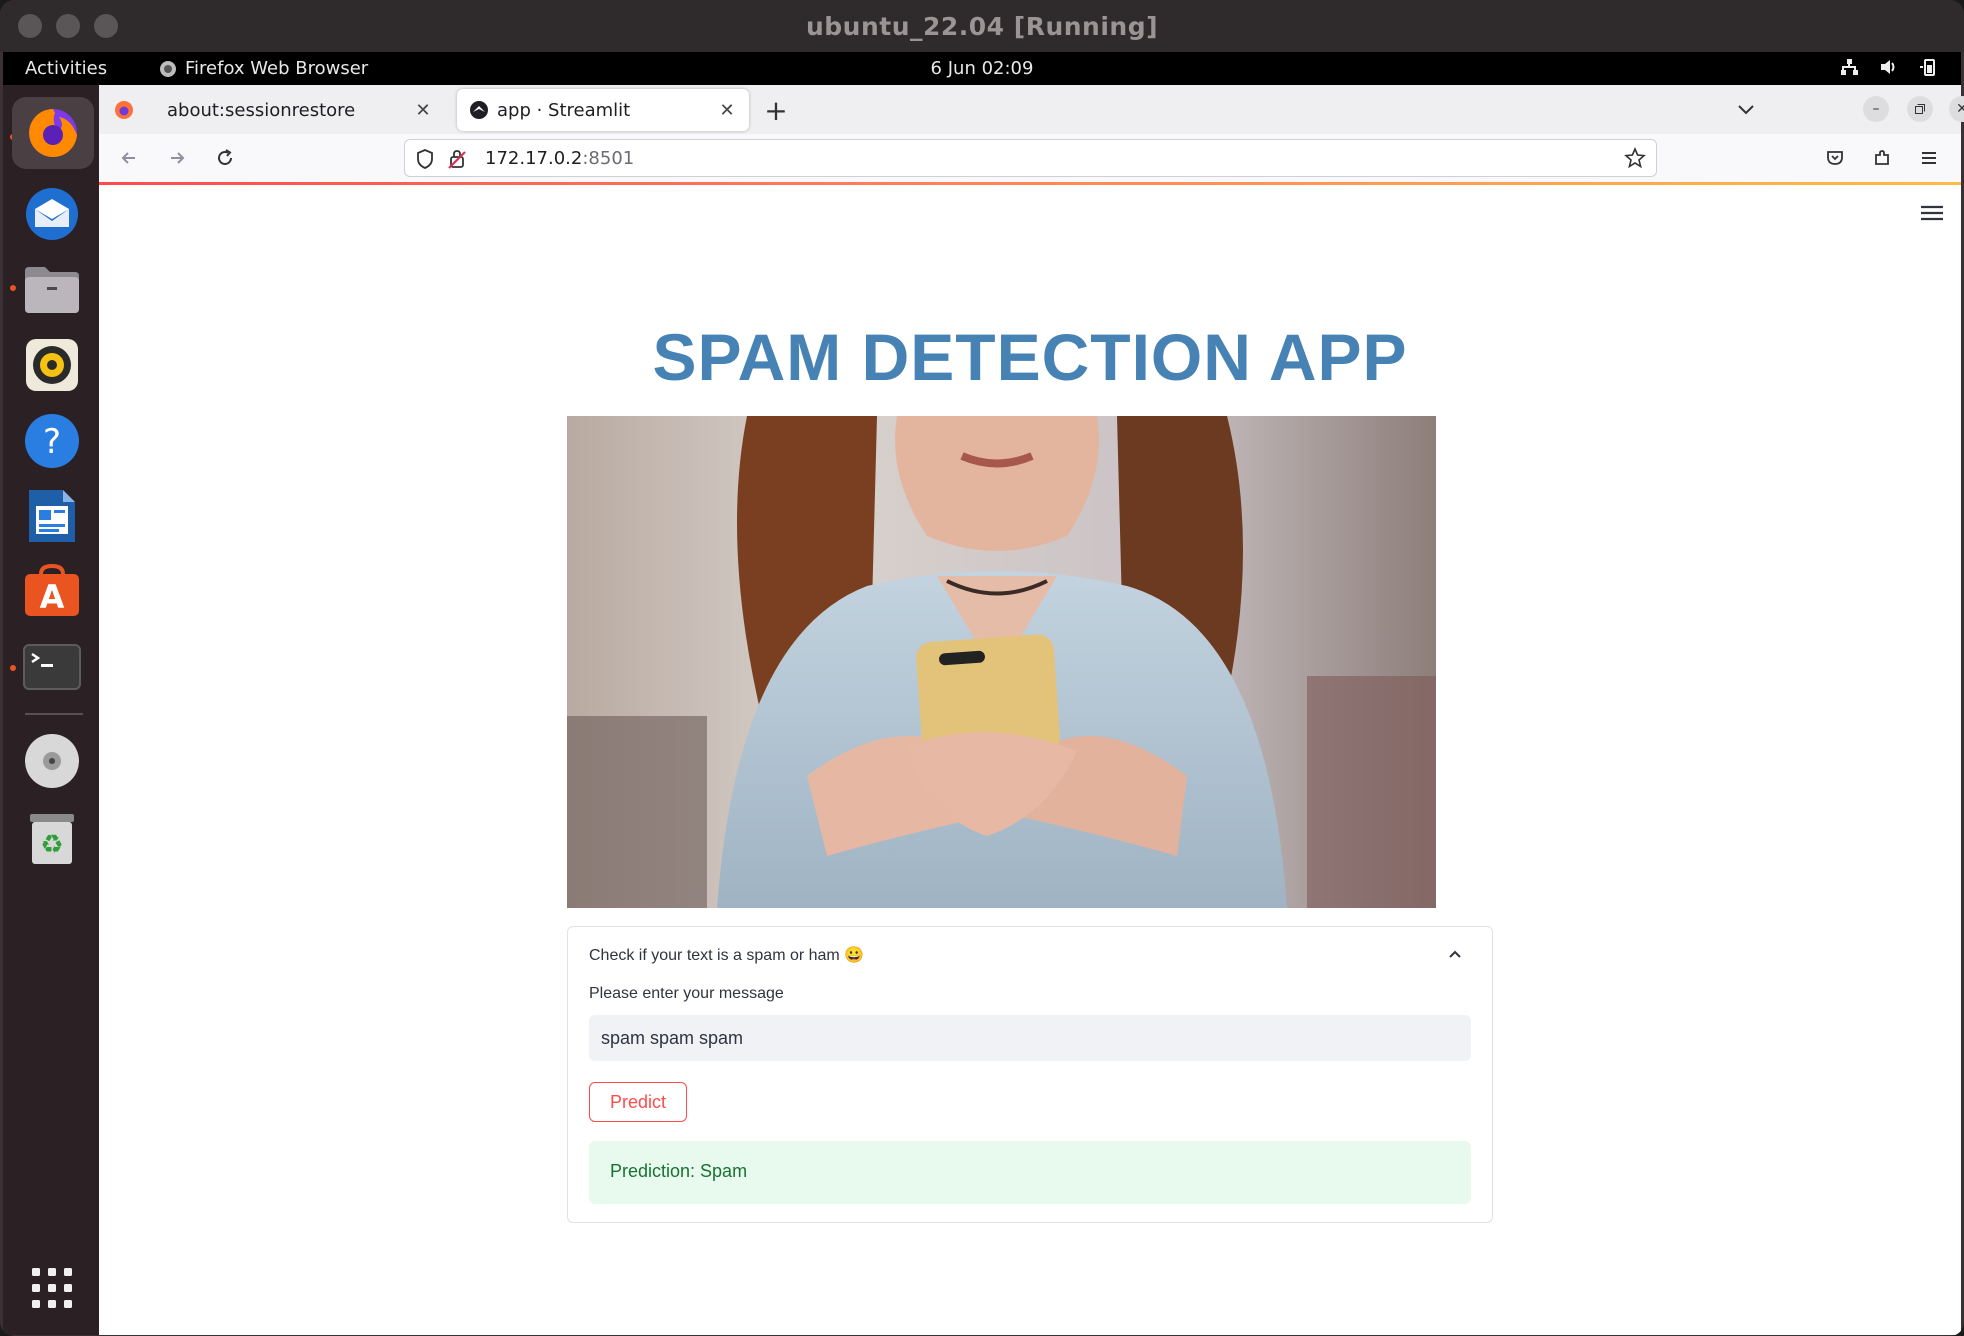 Image resolution: width=1964 pixels, height=1336 pixels. I want to click on forward-button, so click(177, 158).